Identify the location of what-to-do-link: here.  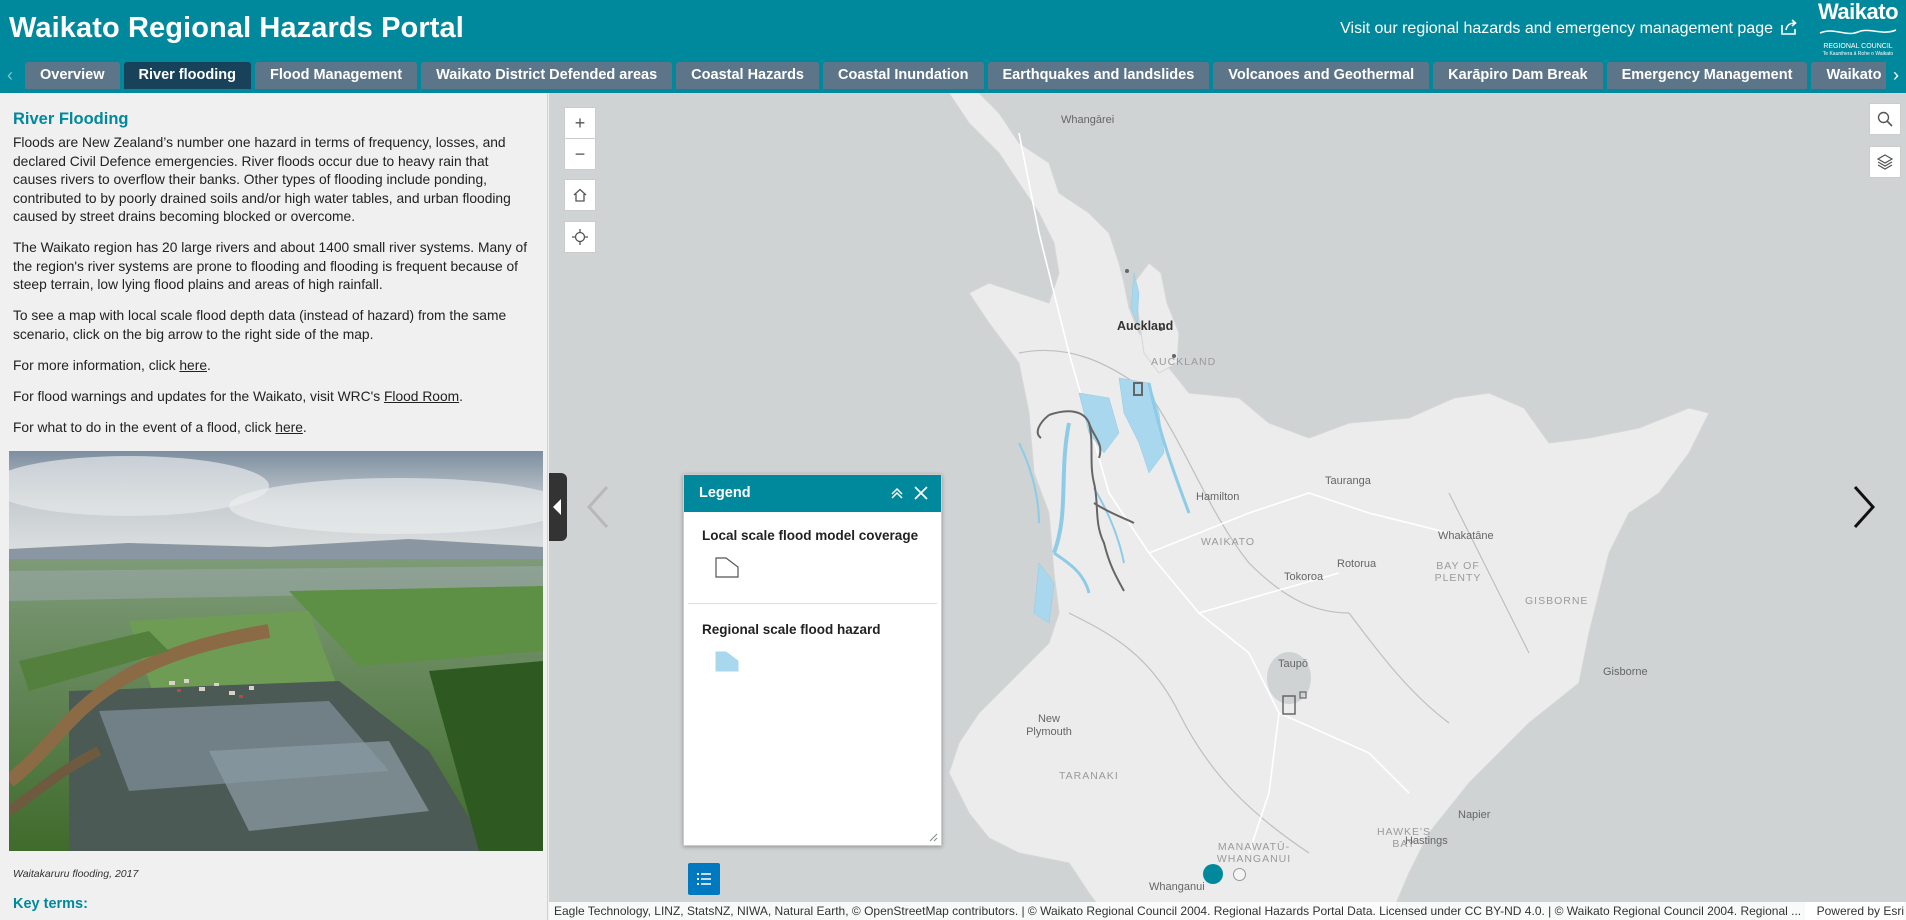
(289, 427).